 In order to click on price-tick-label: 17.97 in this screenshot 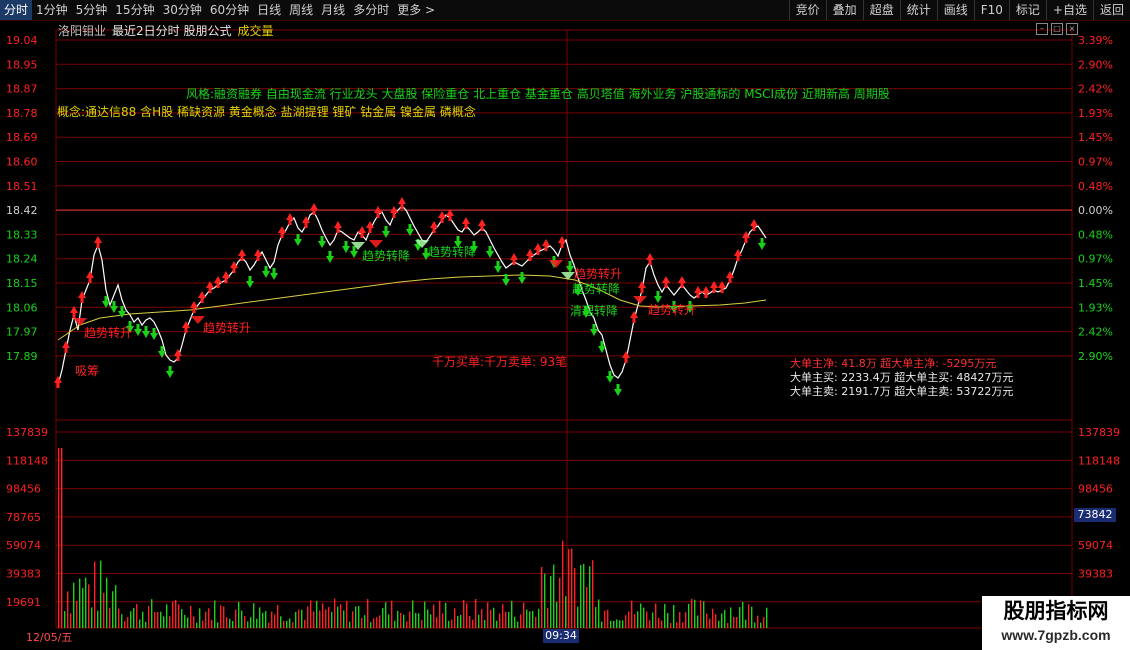, I will do `click(22, 332)`.